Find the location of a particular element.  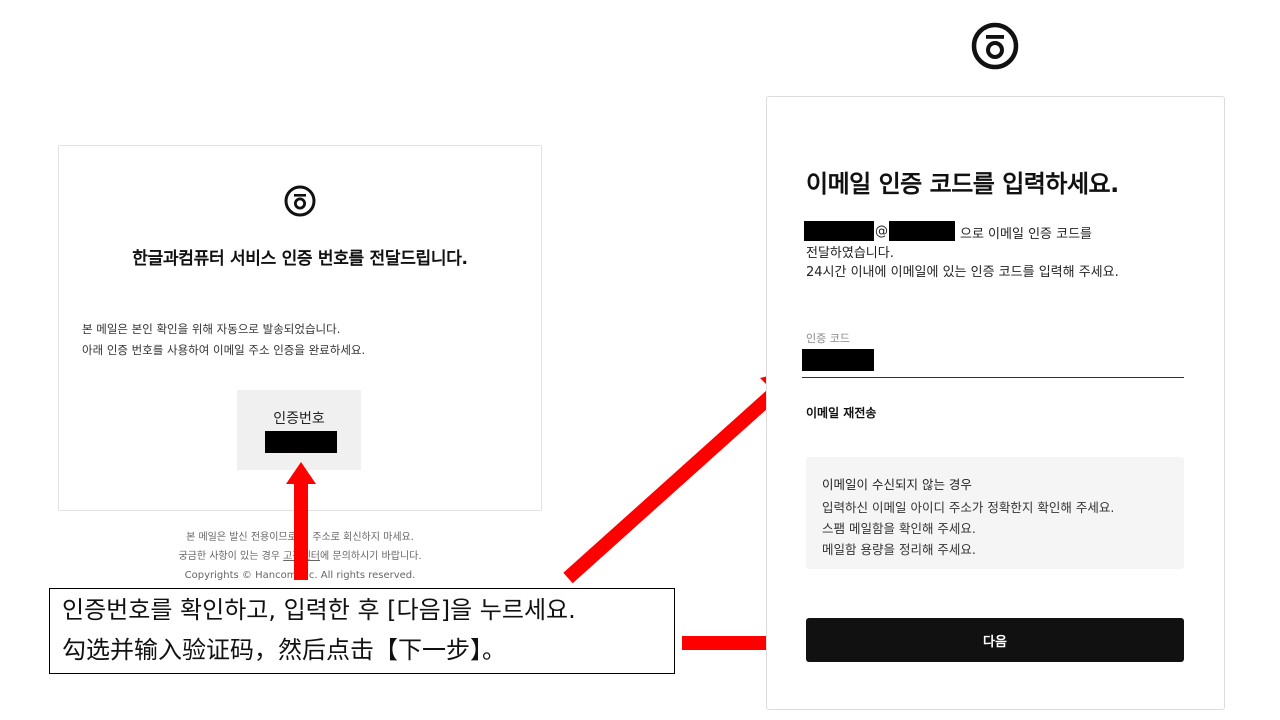

code-input-underline is located at coordinates (993, 377).